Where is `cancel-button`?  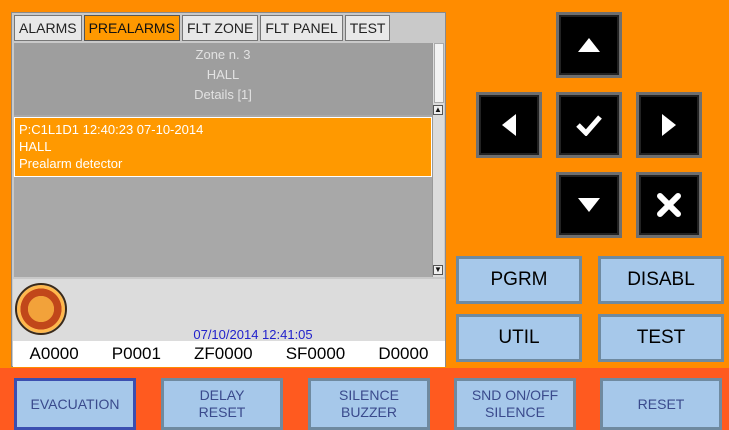 cancel-button is located at coordinates (669, 205).